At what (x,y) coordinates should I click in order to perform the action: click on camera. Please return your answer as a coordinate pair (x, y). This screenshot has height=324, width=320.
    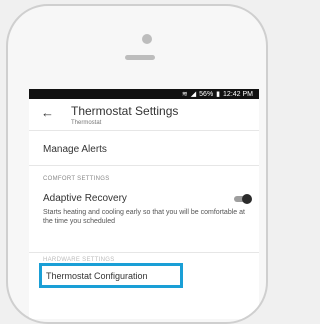
    Looking at the image, I should click on (147, 39).